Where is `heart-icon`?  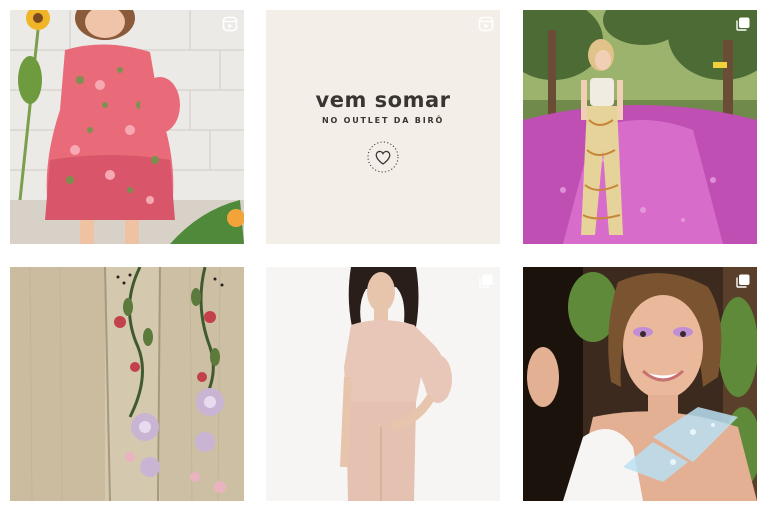
heart-icon is located at coordinates (383, 157).